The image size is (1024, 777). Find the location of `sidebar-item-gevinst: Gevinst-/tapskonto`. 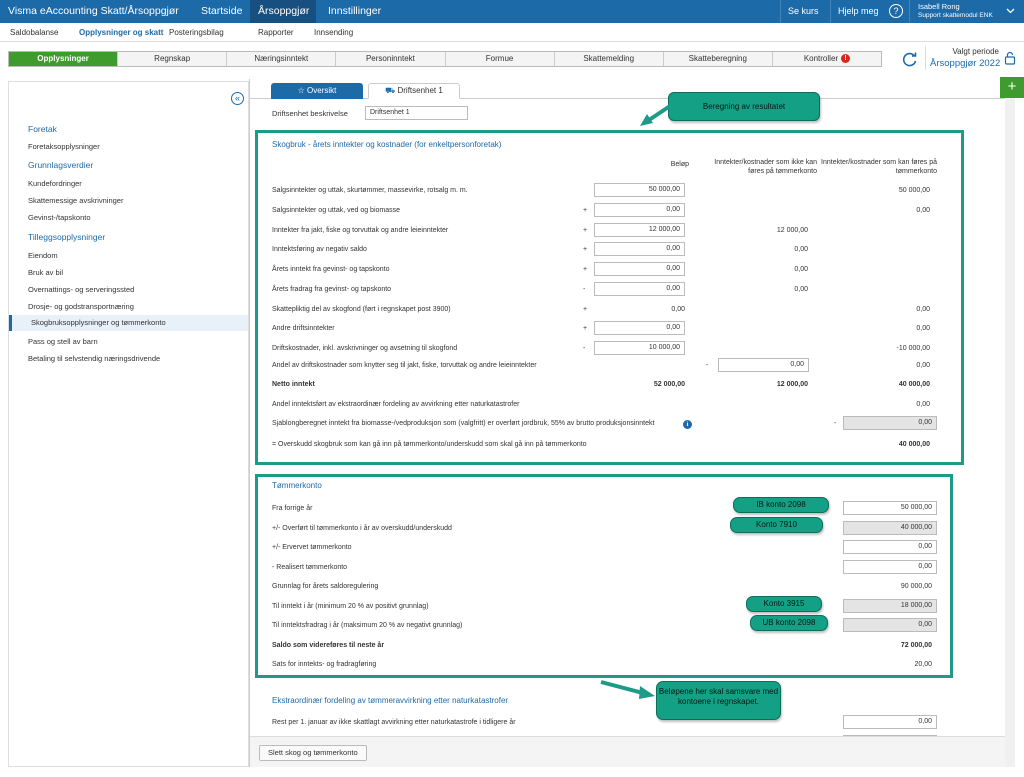

sidebar-item-gevinst: Gevinst-/tapskonto is located at coordinates (59, 217).